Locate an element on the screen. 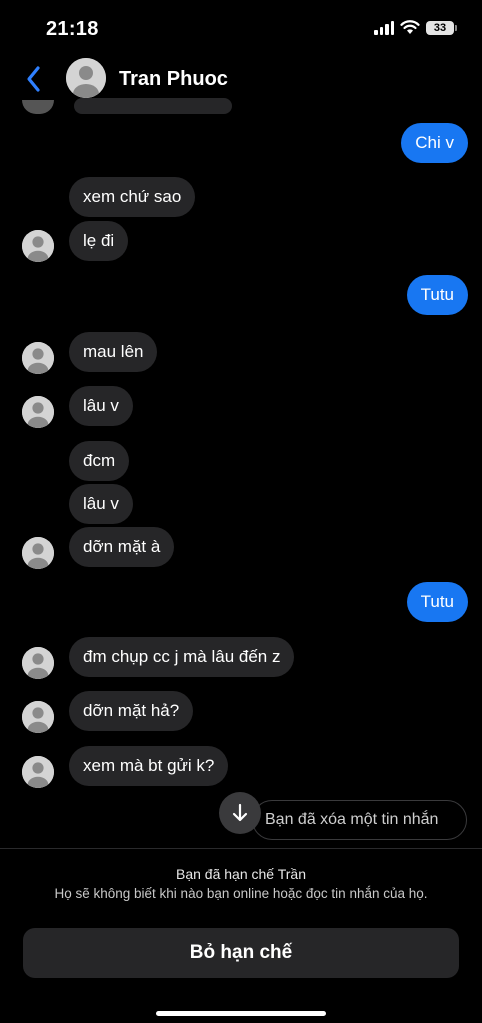 The width and height of the screenshot is (482, 1023). cellular-signal-icon is located at coordinates (384, 27).